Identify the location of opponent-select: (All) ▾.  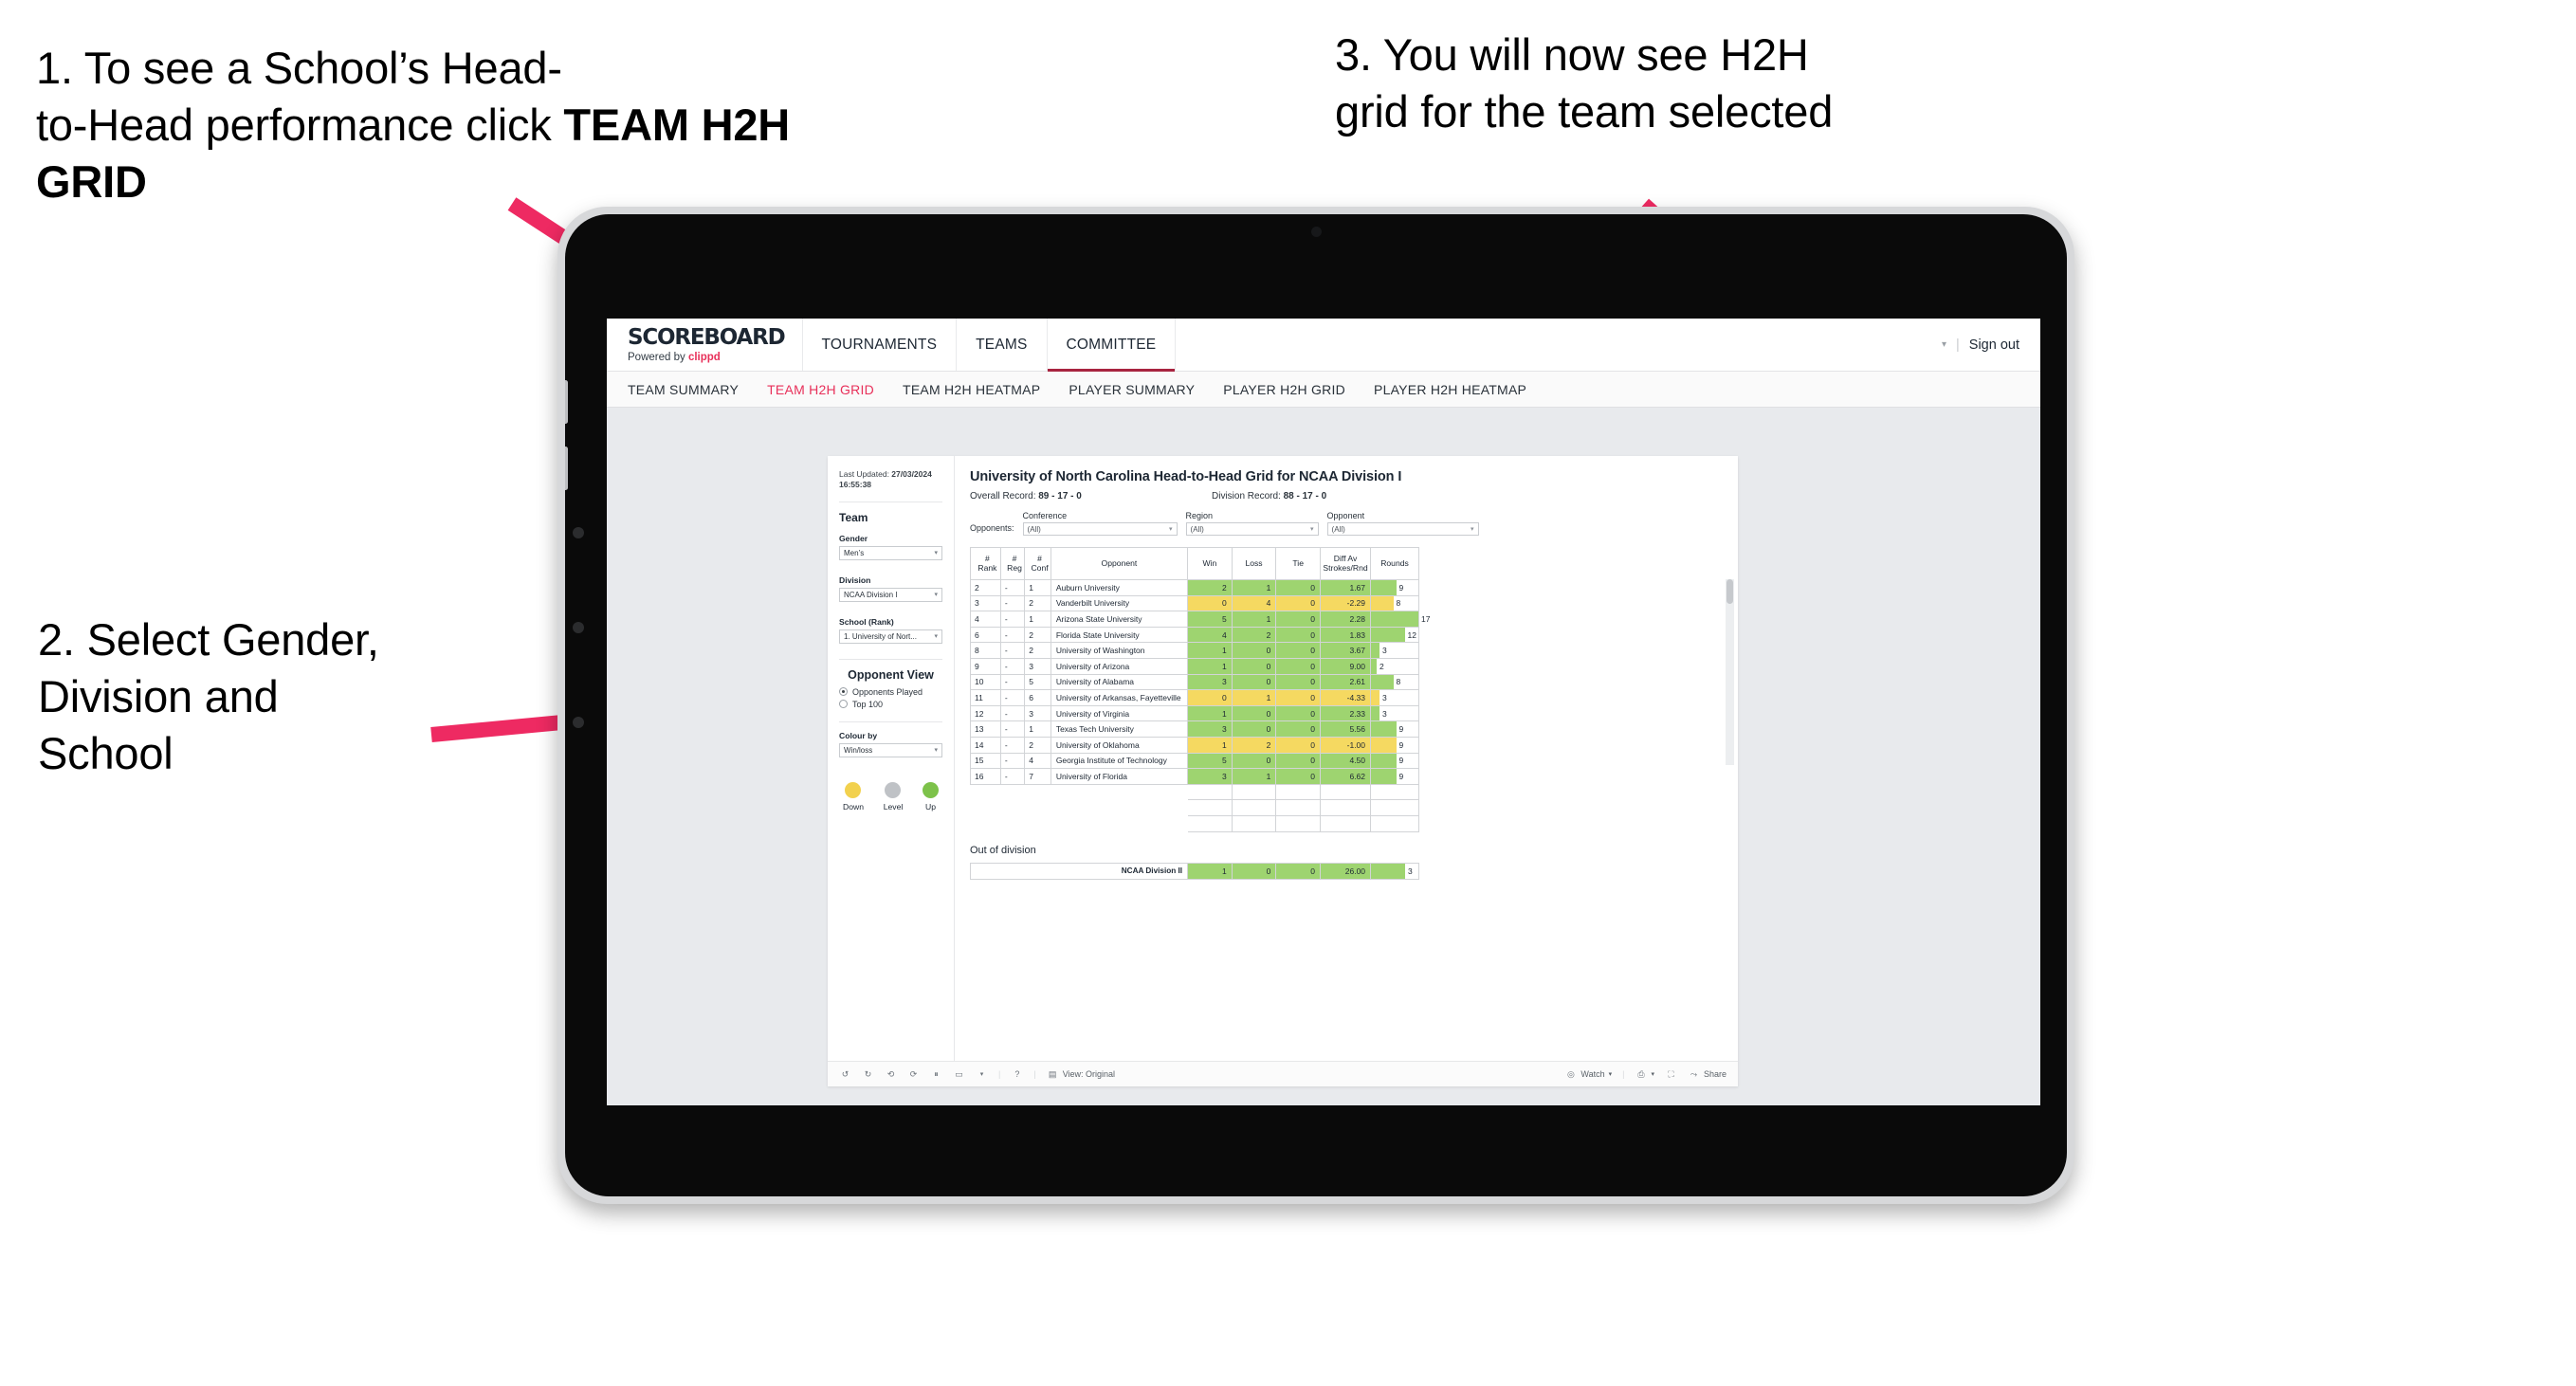
(1402, 529).